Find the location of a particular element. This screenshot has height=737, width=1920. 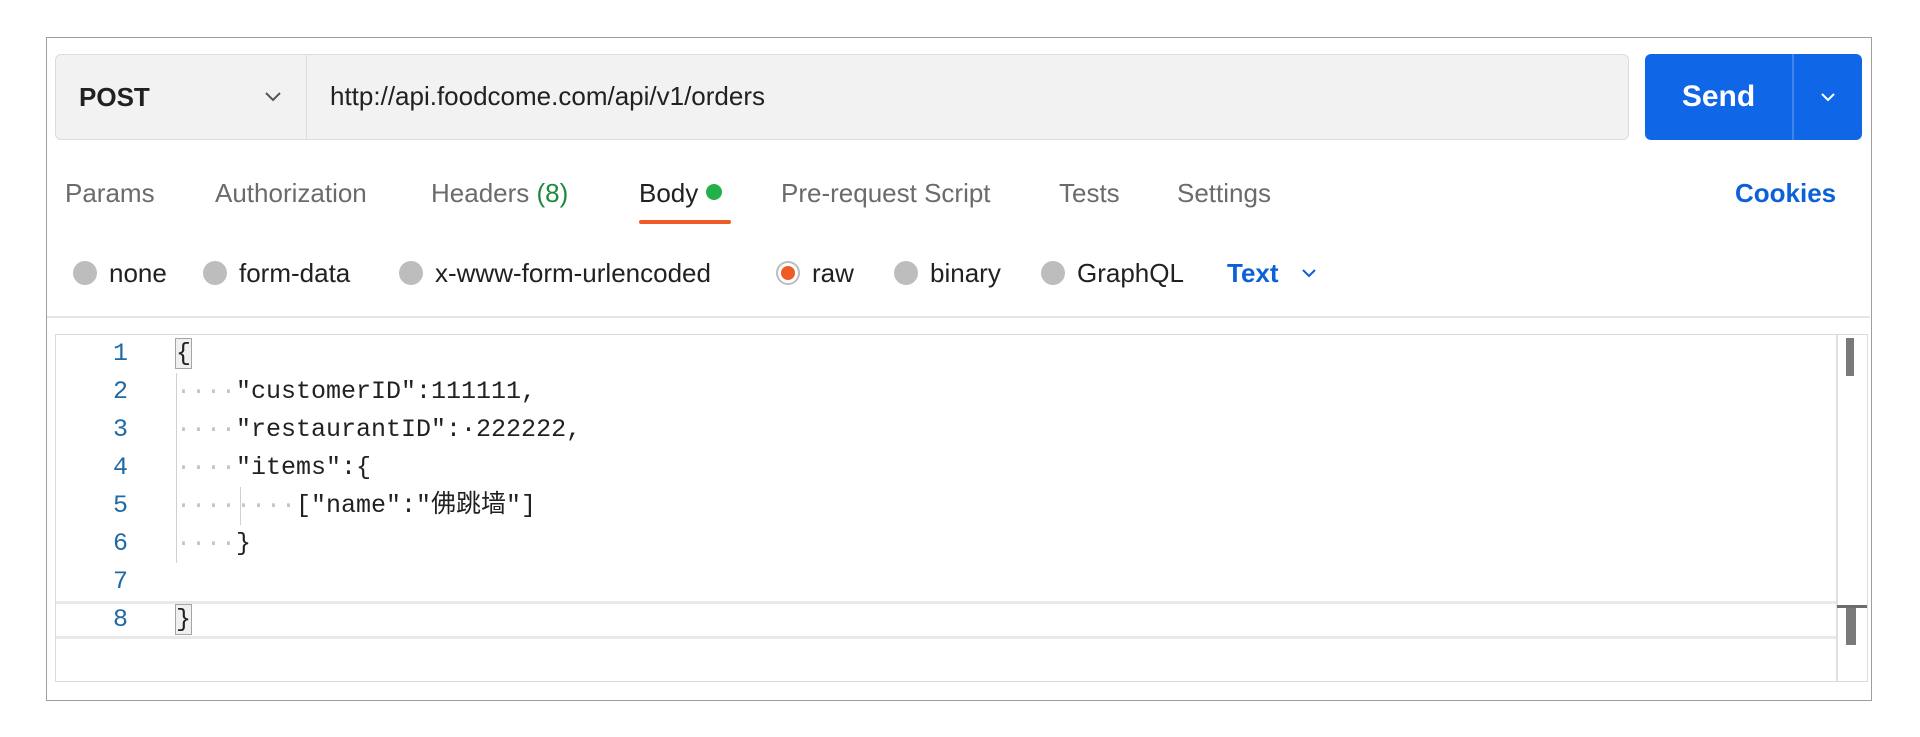

tab-label: Pre-request Script is located at coordinates (886, 193).